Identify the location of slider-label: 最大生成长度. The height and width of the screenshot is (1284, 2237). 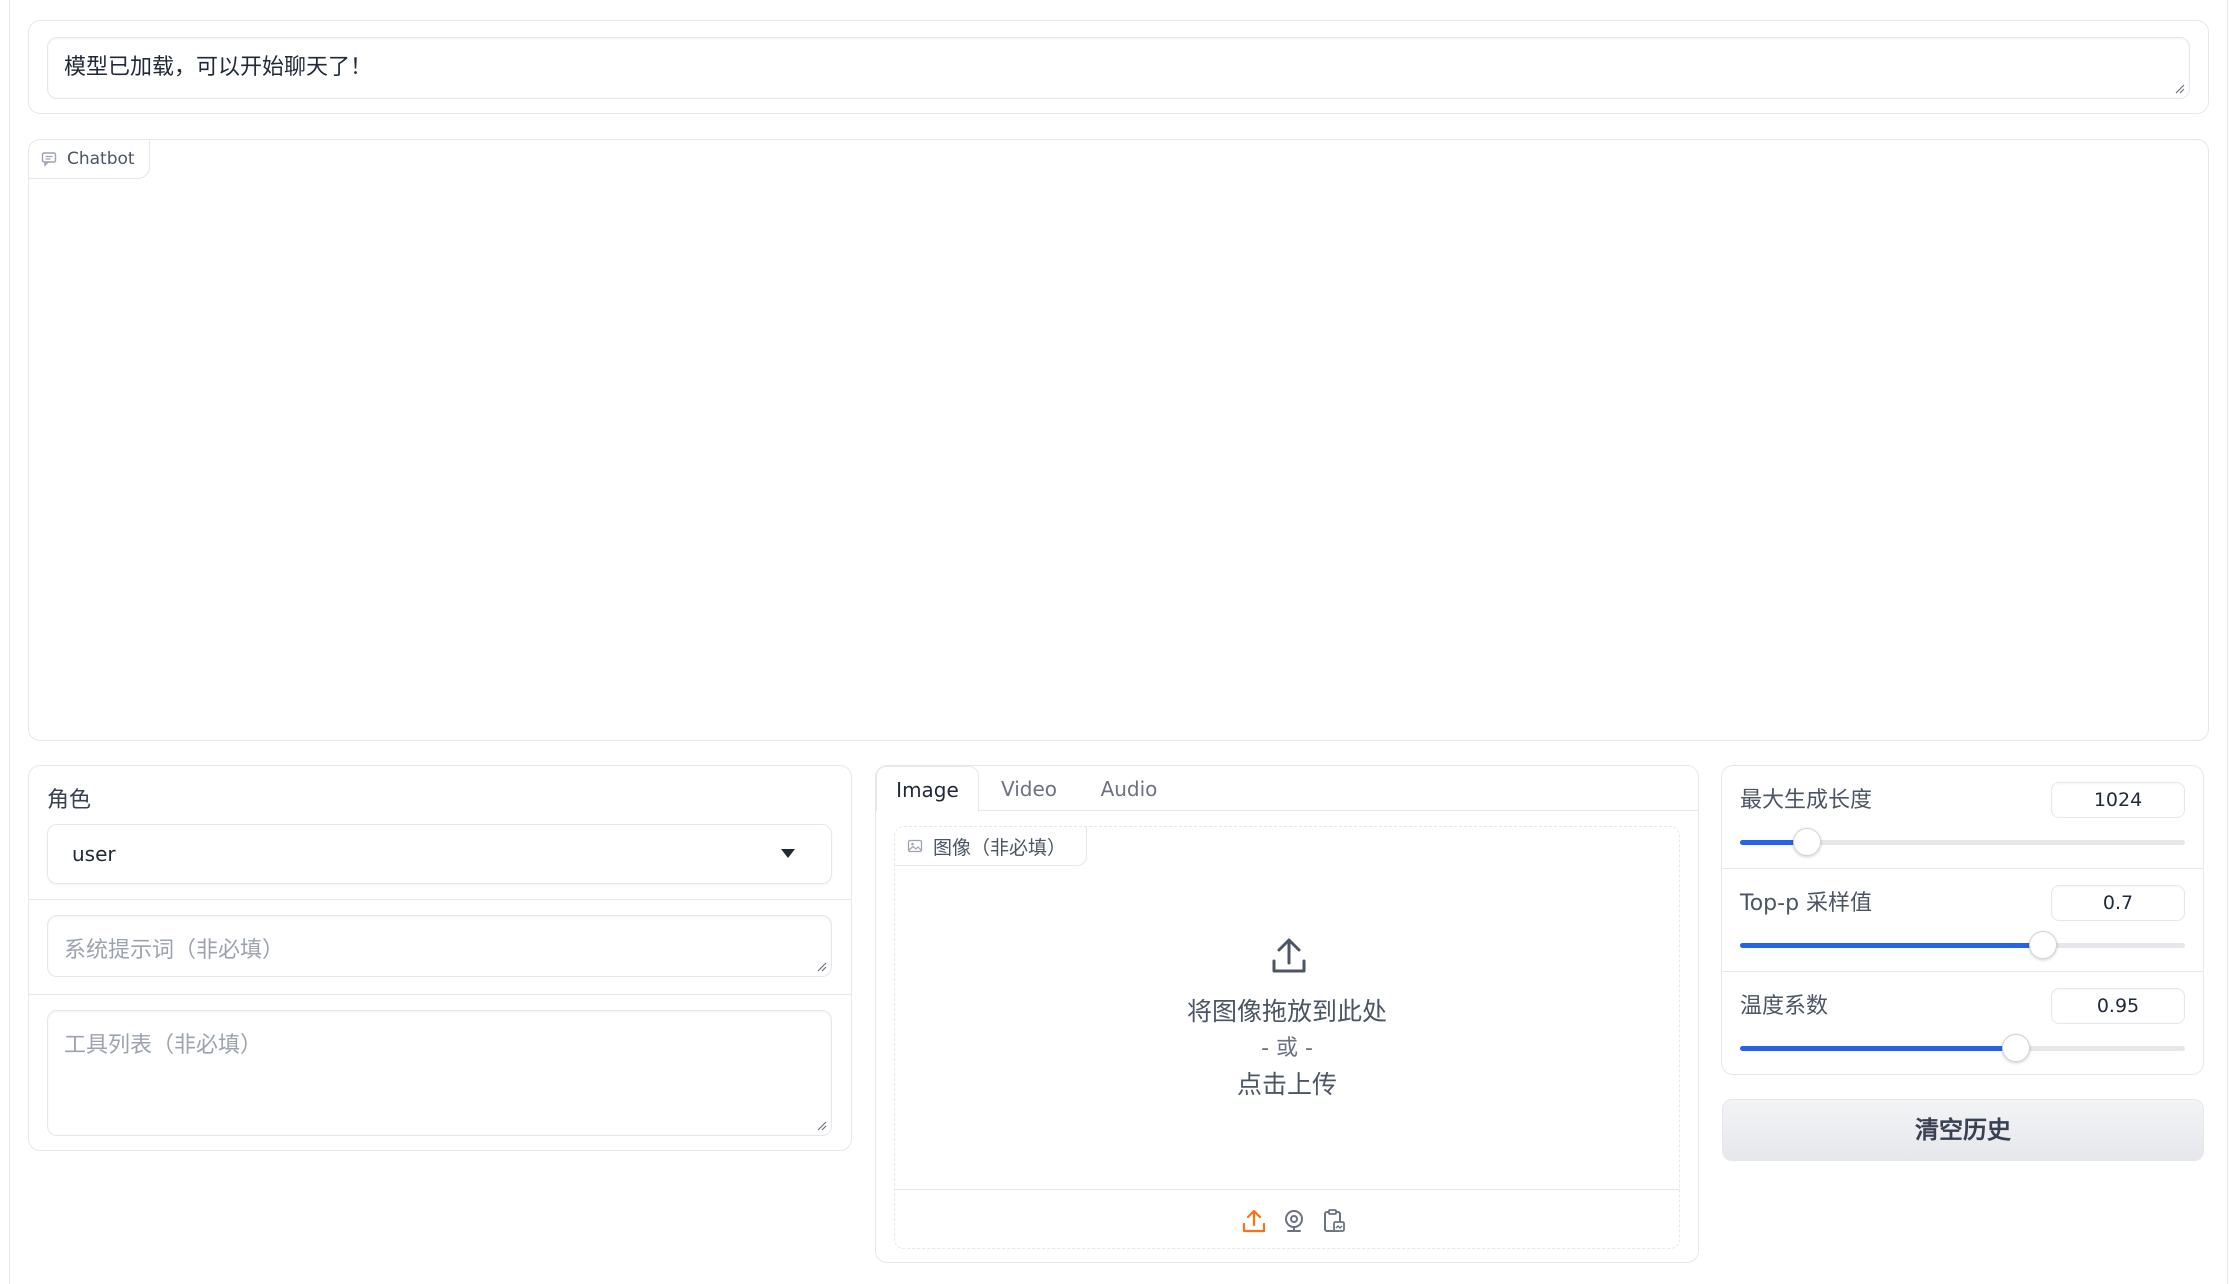
(1806, 800).